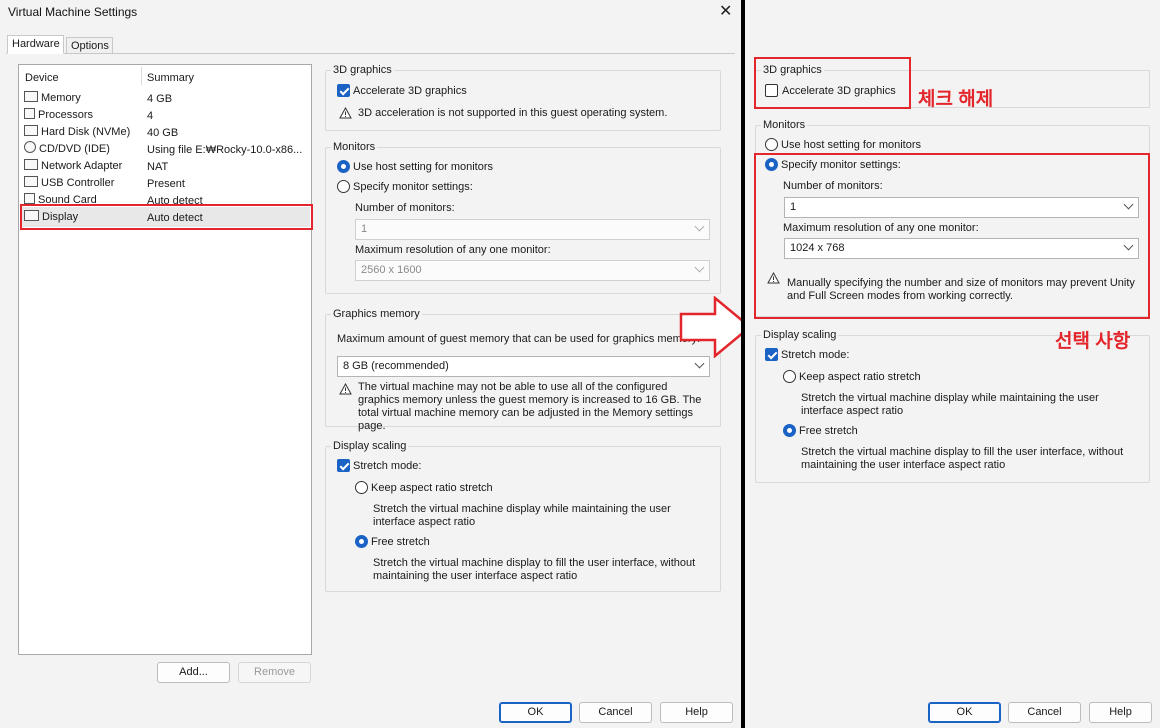  I want to click on annotation-highlight-display, so click(166, 217).